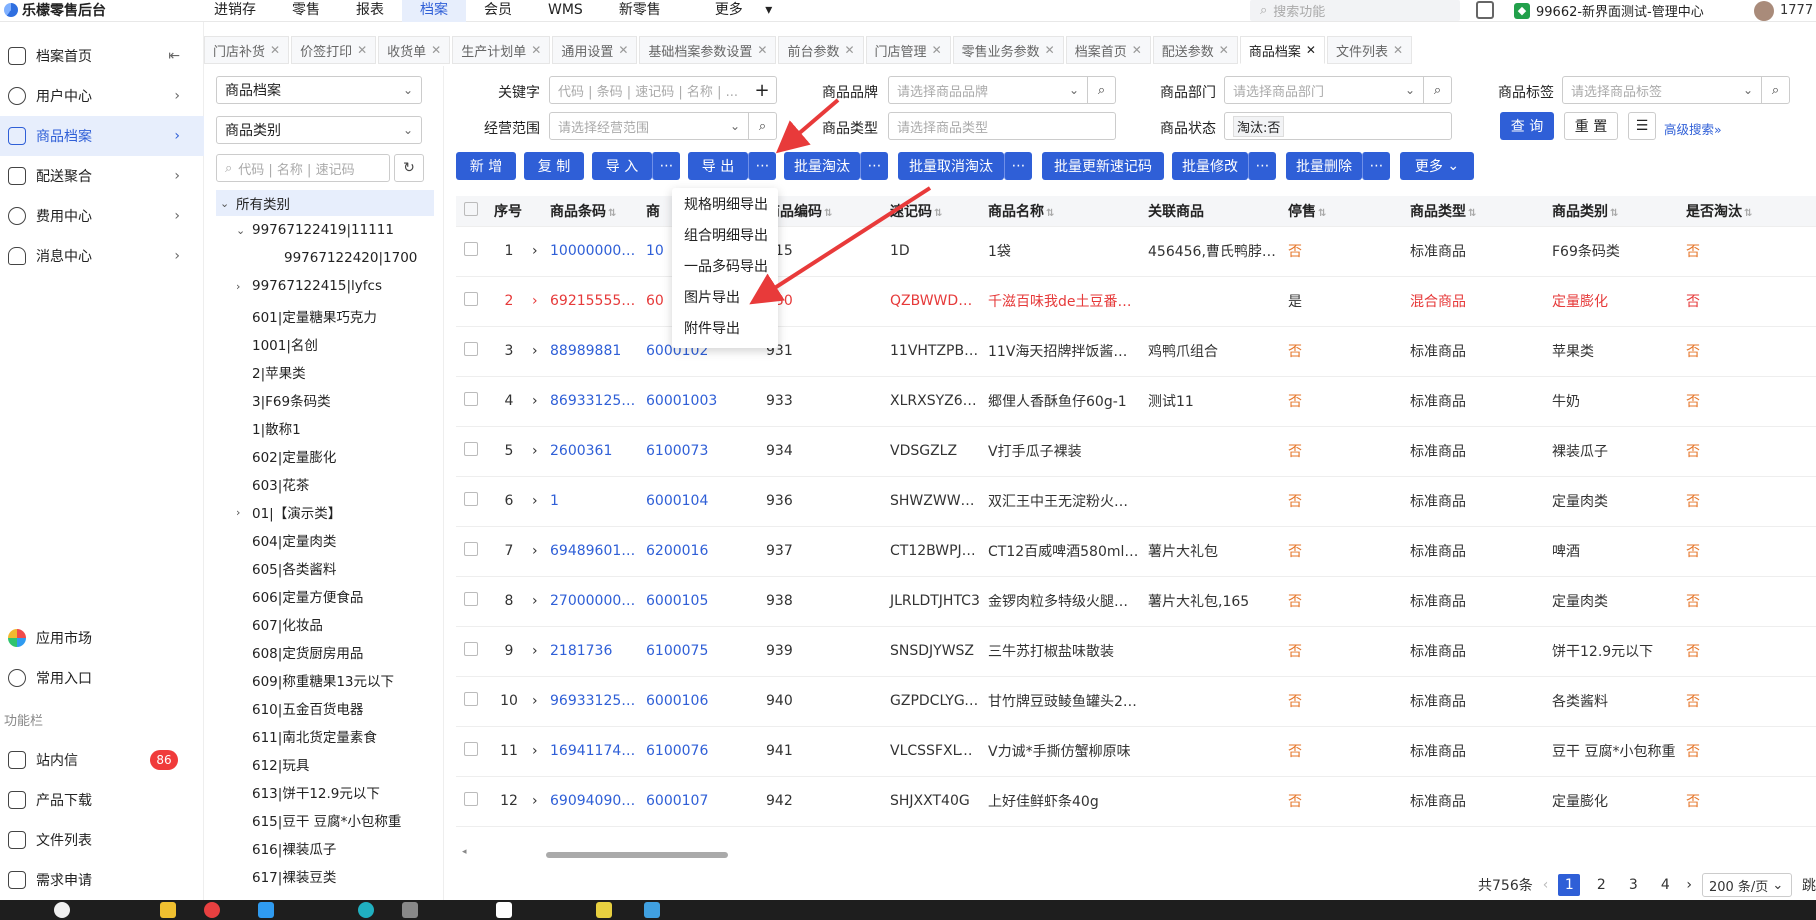 This screenshot has width=1816, height=920. I want to click on col-header-eliminated: 是否淘汰 ⇅, so click(1747, 211).